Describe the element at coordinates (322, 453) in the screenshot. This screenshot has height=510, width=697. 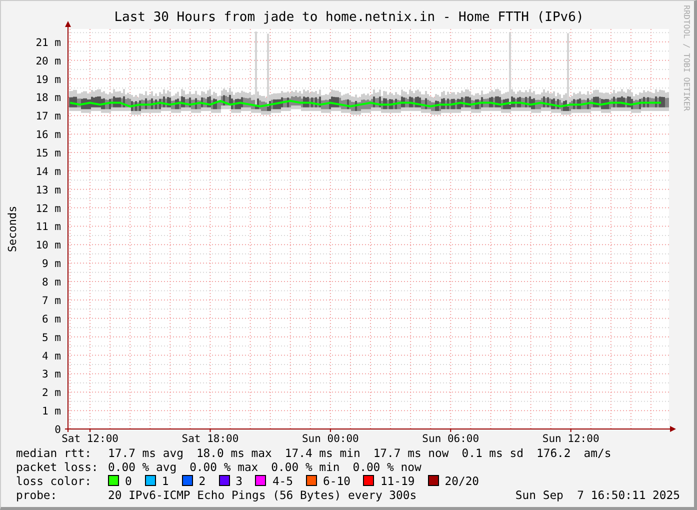
I see `legend-value: 17.4 ms min` at that location.